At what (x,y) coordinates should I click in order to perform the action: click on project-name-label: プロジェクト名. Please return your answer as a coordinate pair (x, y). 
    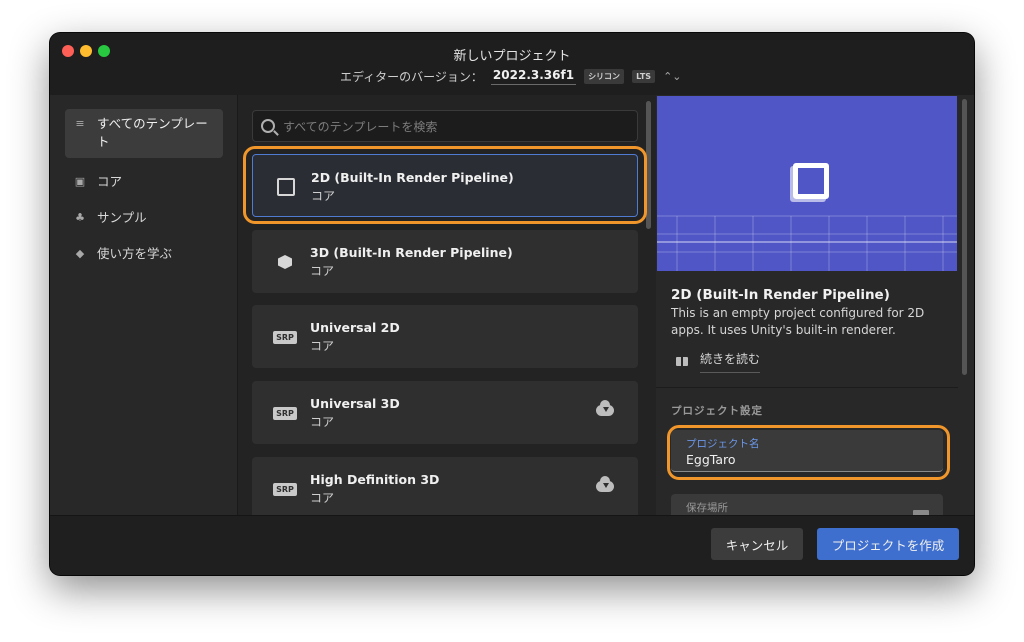
    Looking at the image, I should click on (723, 444).